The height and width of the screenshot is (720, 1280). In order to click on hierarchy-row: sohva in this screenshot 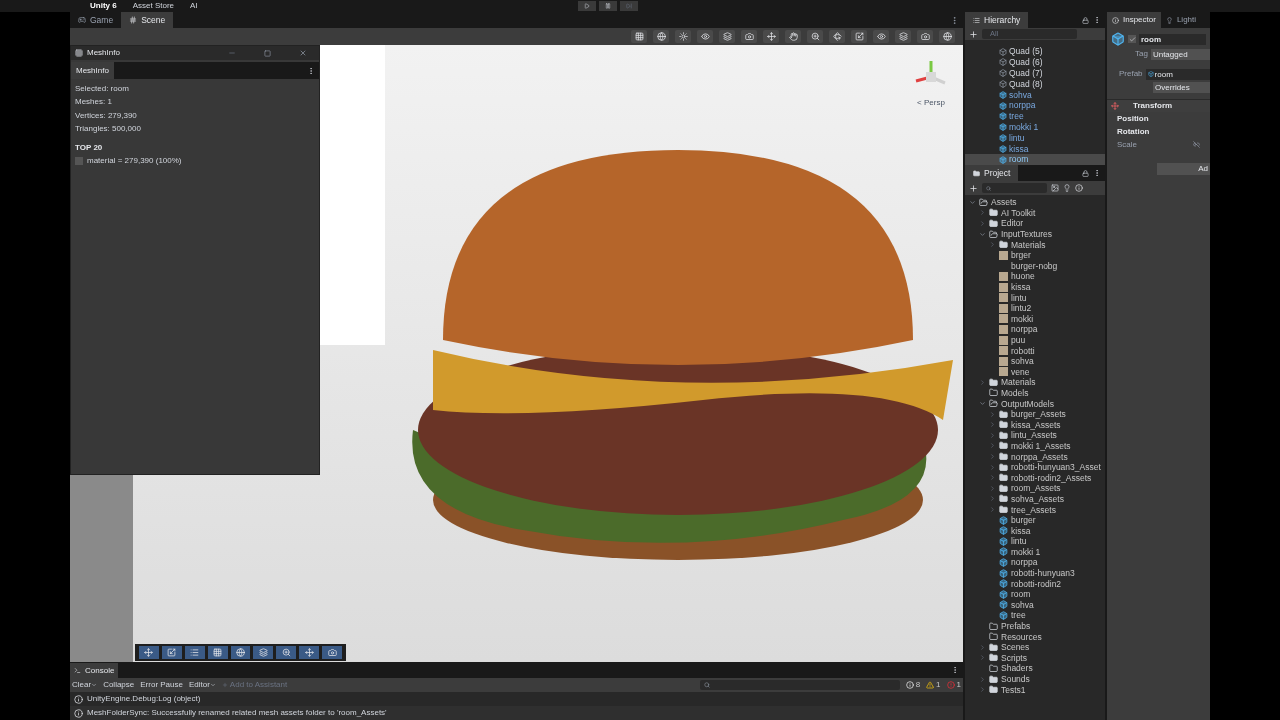, I will do `click(1035, 95)`.